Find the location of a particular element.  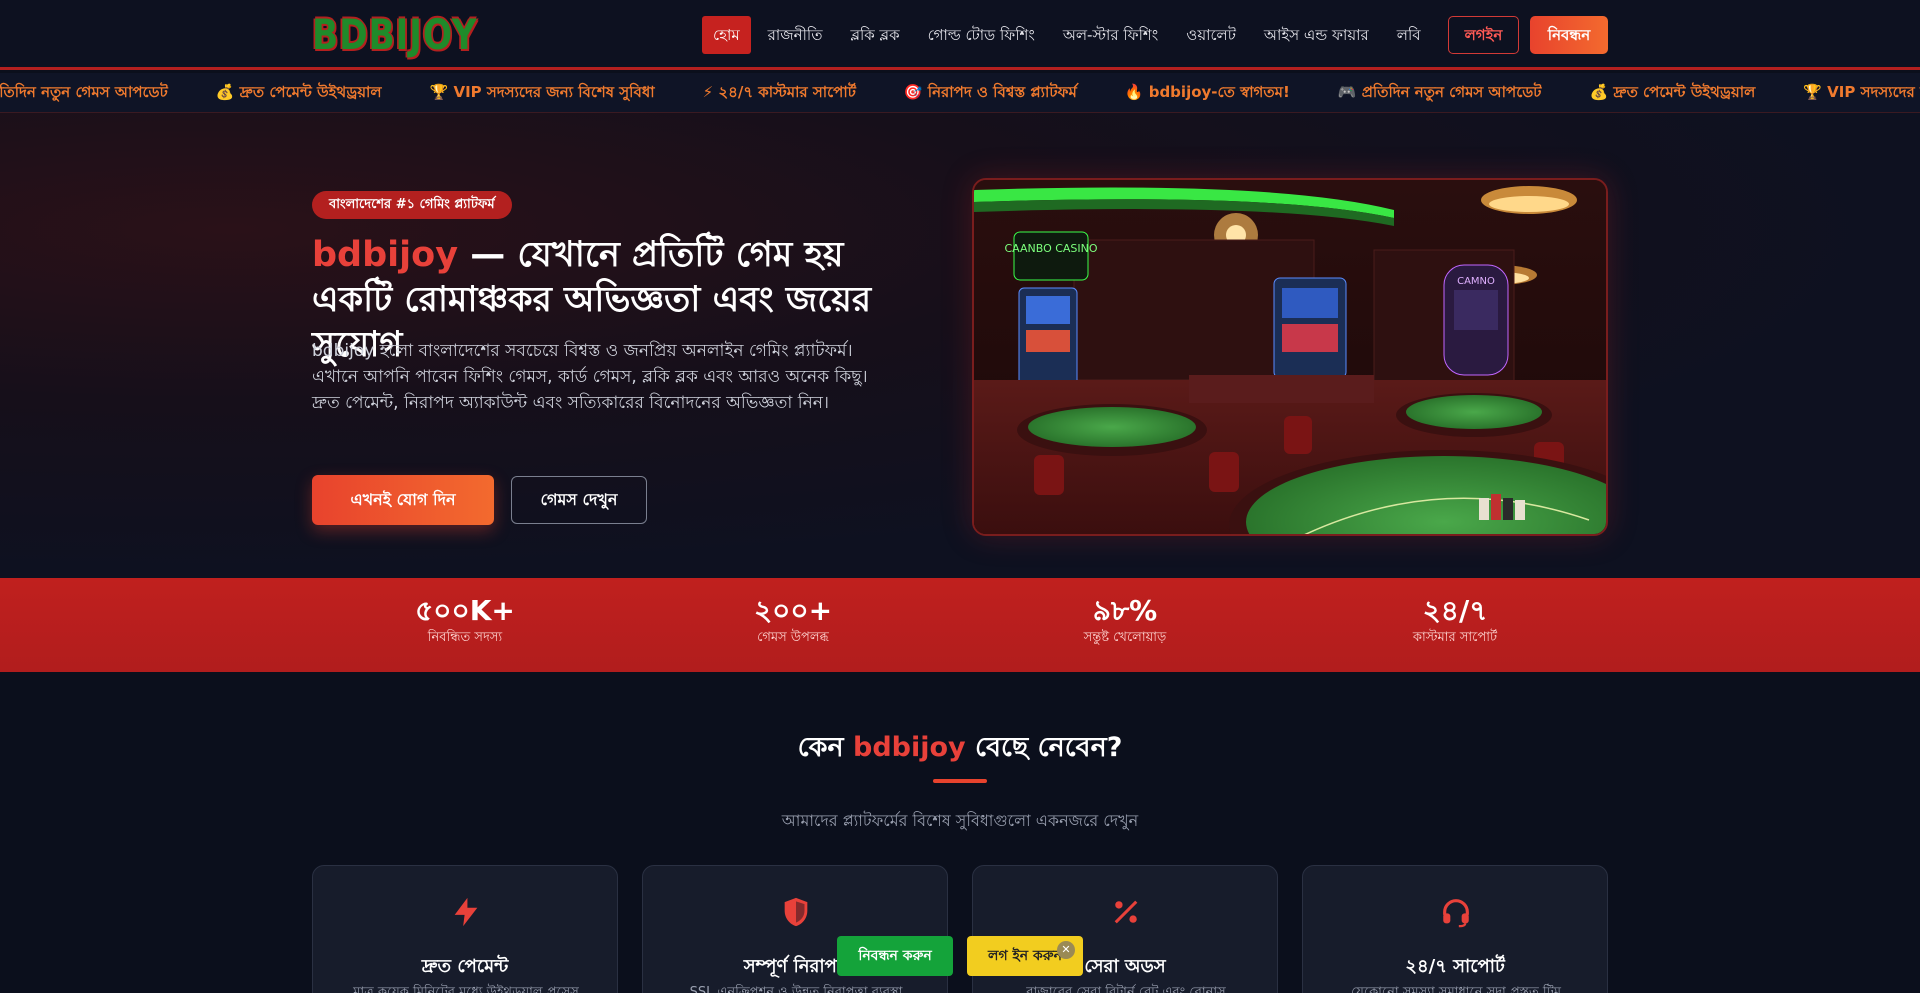

features-title-prefix: কেন is located at coordinates (825, 747).